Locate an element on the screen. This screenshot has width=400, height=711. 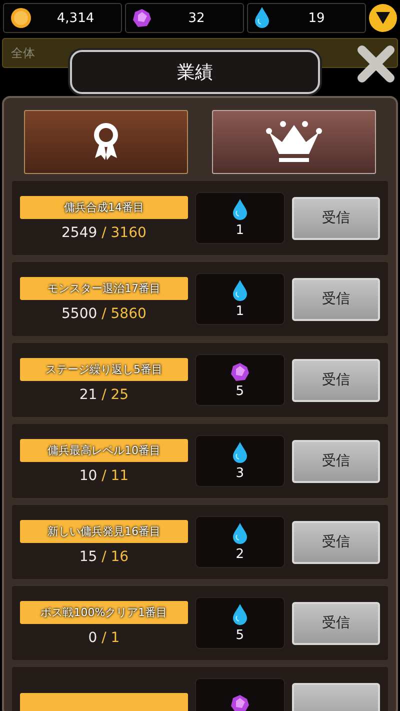
triangle-down-icon is located at coordinates (383, 18).